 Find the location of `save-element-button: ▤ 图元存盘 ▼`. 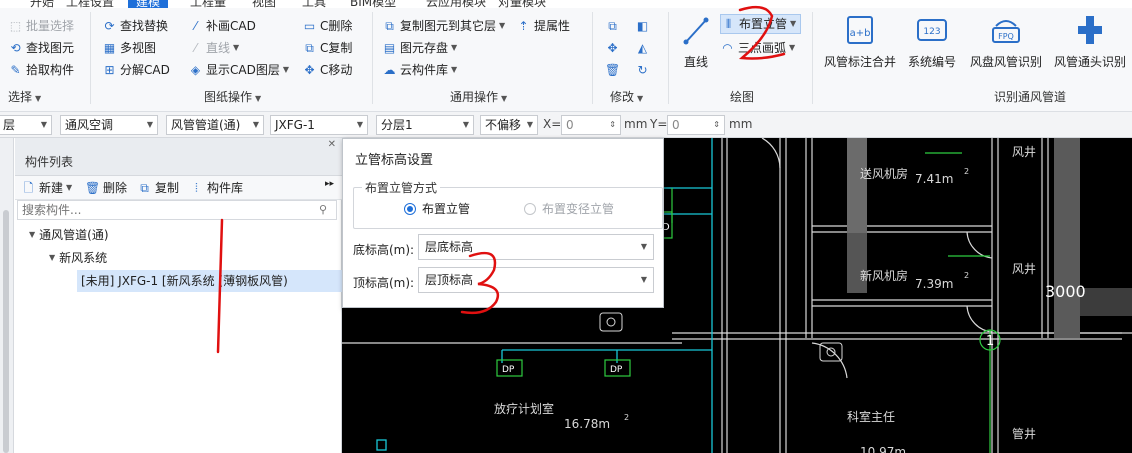

save-element-button: ▤ 图元存盘 ▼ is located at coordinates (419, 48).